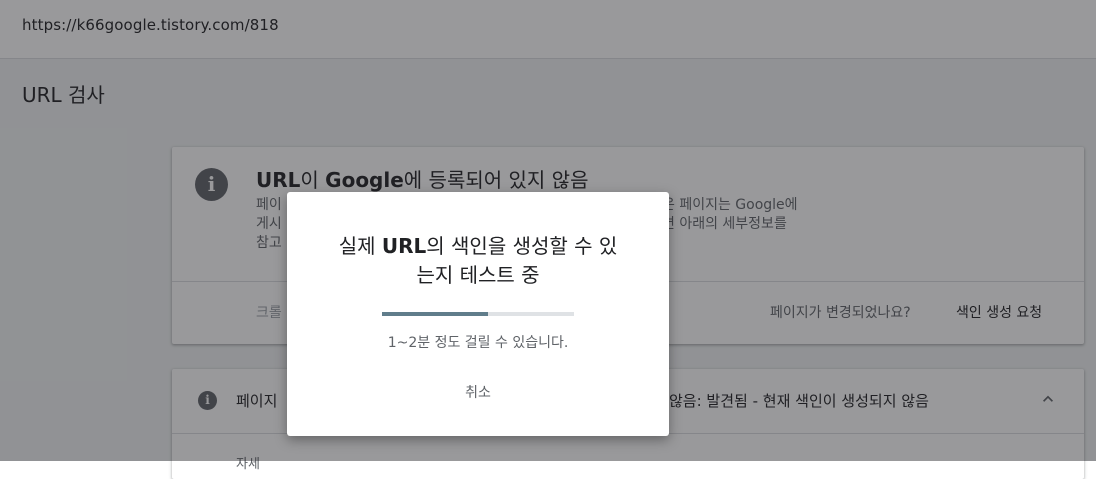 The height and width of the screenshot is (479, 1096). What do you see at coordinates (404, 246) in the screenshot?
I see `dialog-title-url: URL` at bounding box center [404, 246].